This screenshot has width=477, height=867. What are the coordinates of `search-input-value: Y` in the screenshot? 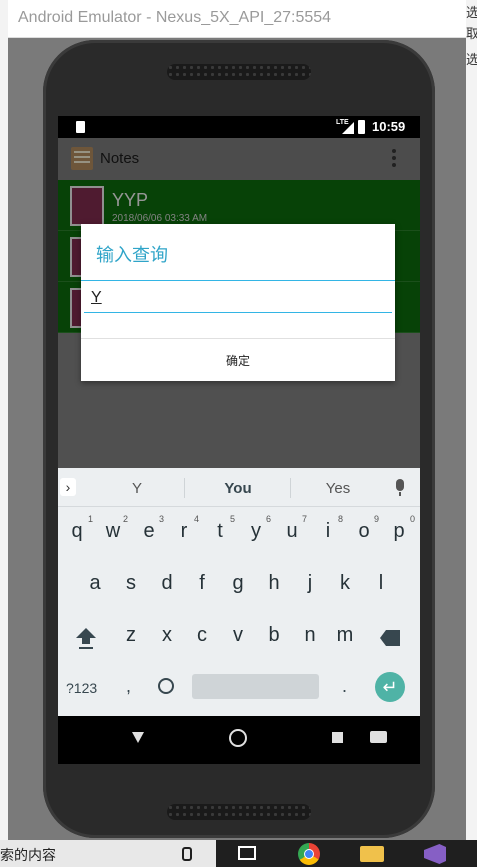 It's located at (96, 297).